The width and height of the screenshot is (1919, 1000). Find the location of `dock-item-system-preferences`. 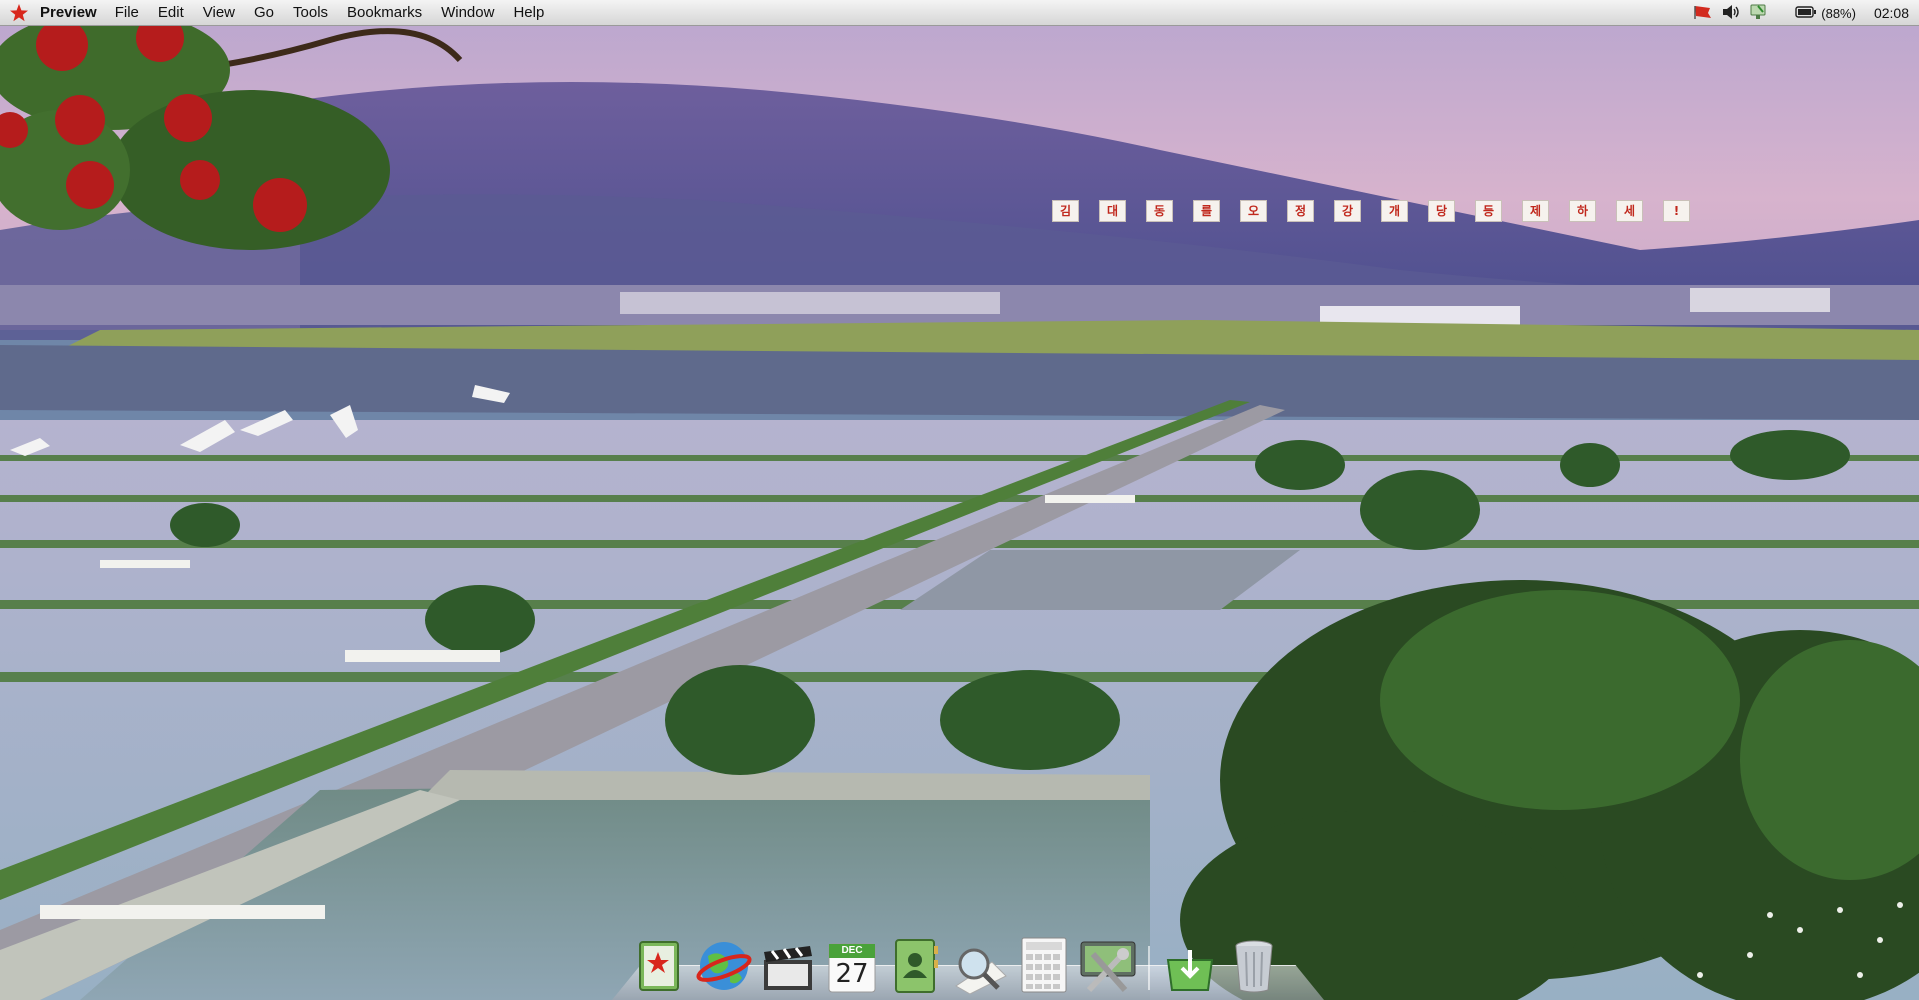

dock-item-system-preferences is located at coordinates (1108, 964).